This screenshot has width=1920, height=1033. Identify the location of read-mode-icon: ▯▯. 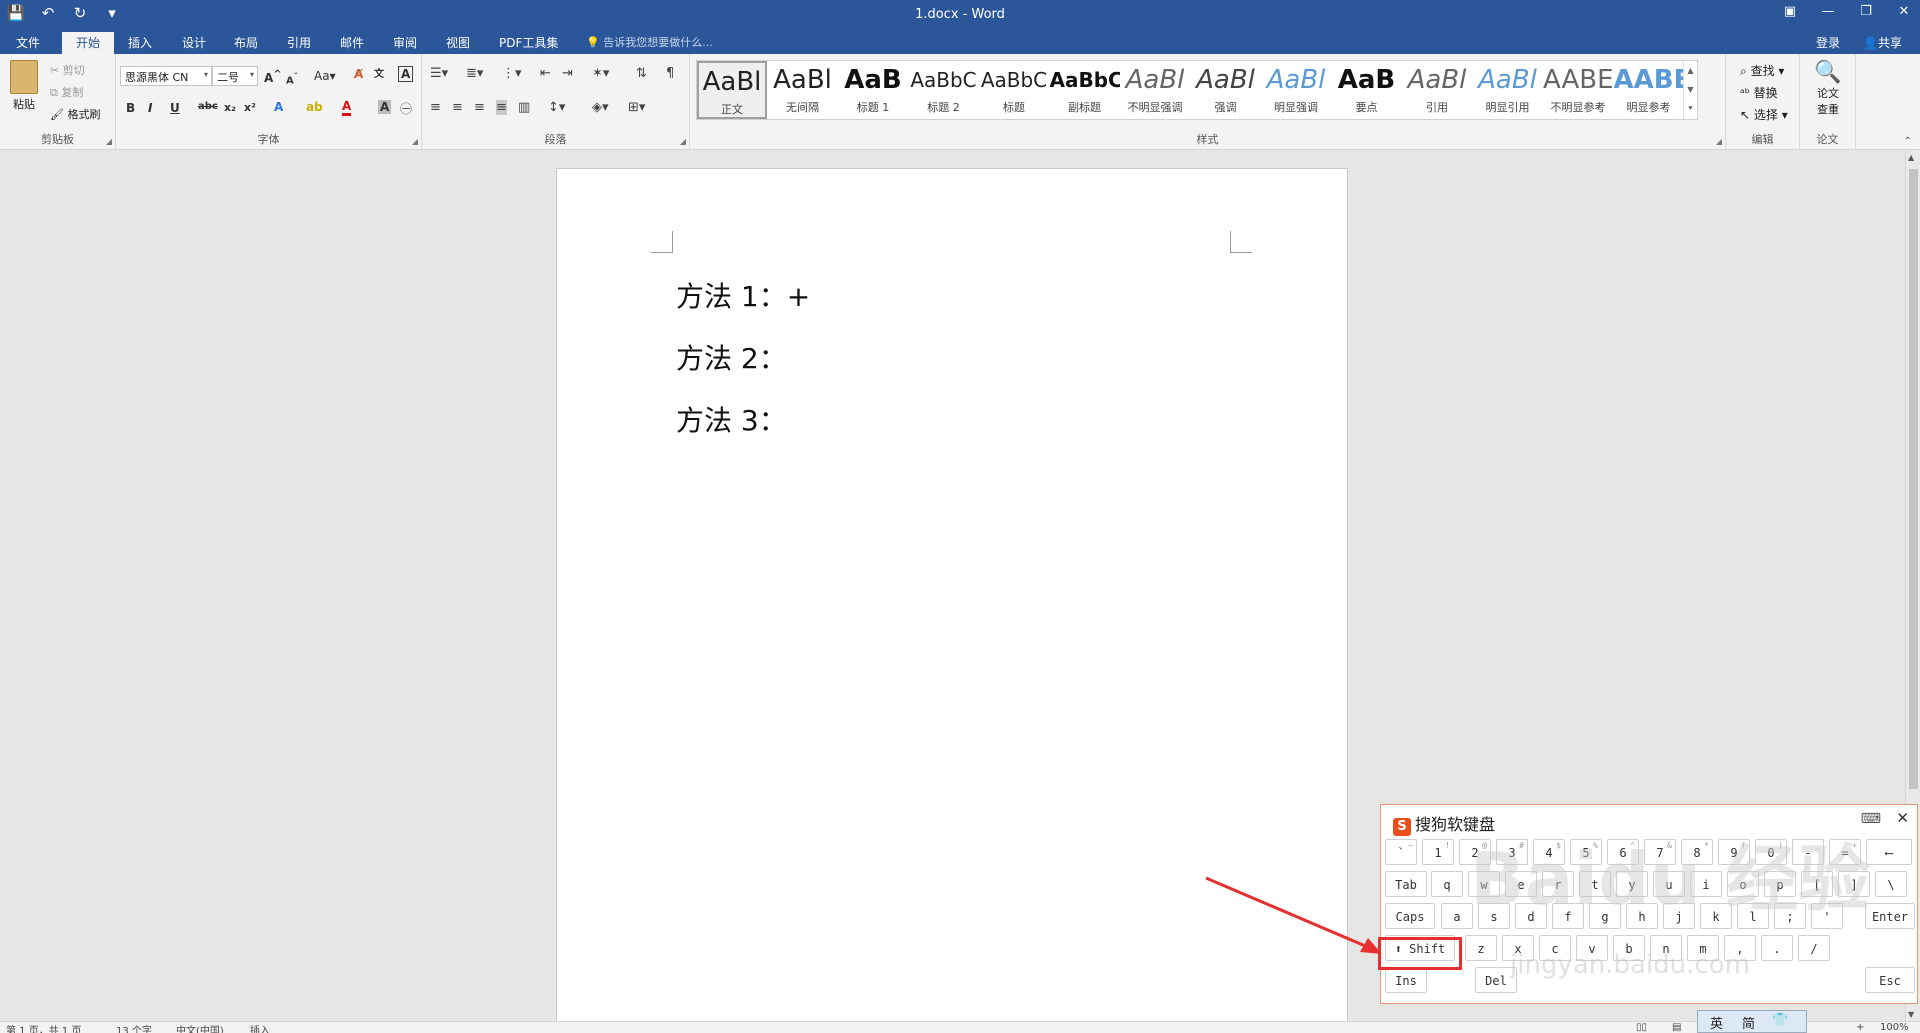
(1641, 1027).